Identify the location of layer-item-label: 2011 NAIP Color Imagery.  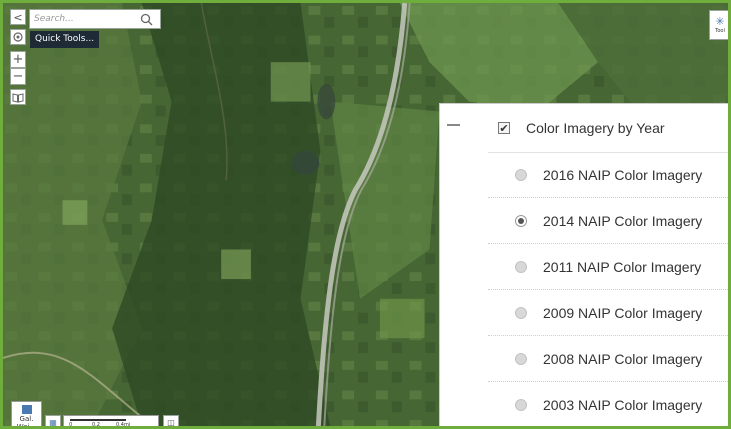
(622, 266).